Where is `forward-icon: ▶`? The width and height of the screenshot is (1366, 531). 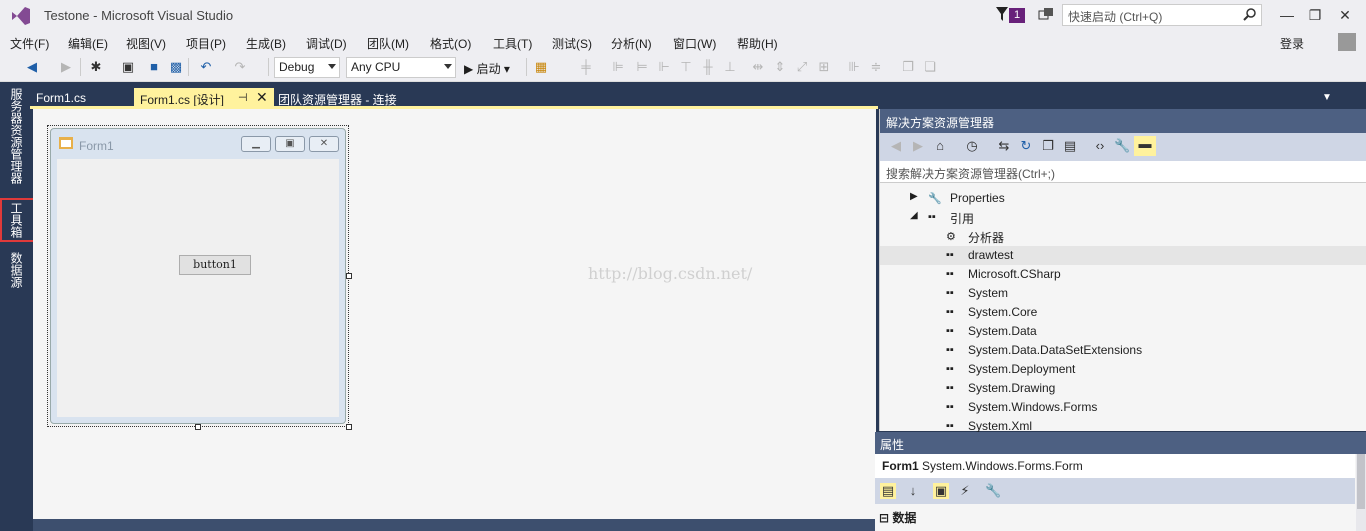 forward-icon: ▶ is located at coordinates (918, 146).